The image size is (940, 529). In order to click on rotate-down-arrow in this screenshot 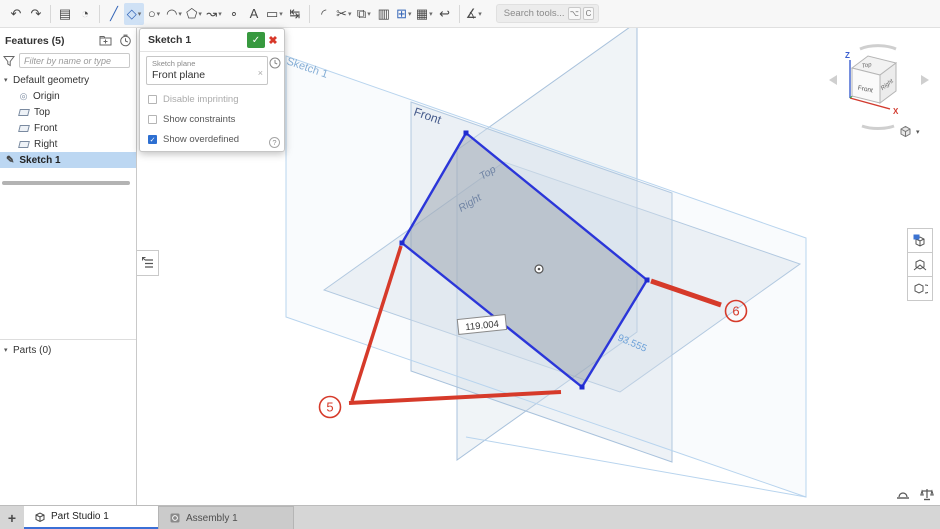, I will do `click(878, 127)`.